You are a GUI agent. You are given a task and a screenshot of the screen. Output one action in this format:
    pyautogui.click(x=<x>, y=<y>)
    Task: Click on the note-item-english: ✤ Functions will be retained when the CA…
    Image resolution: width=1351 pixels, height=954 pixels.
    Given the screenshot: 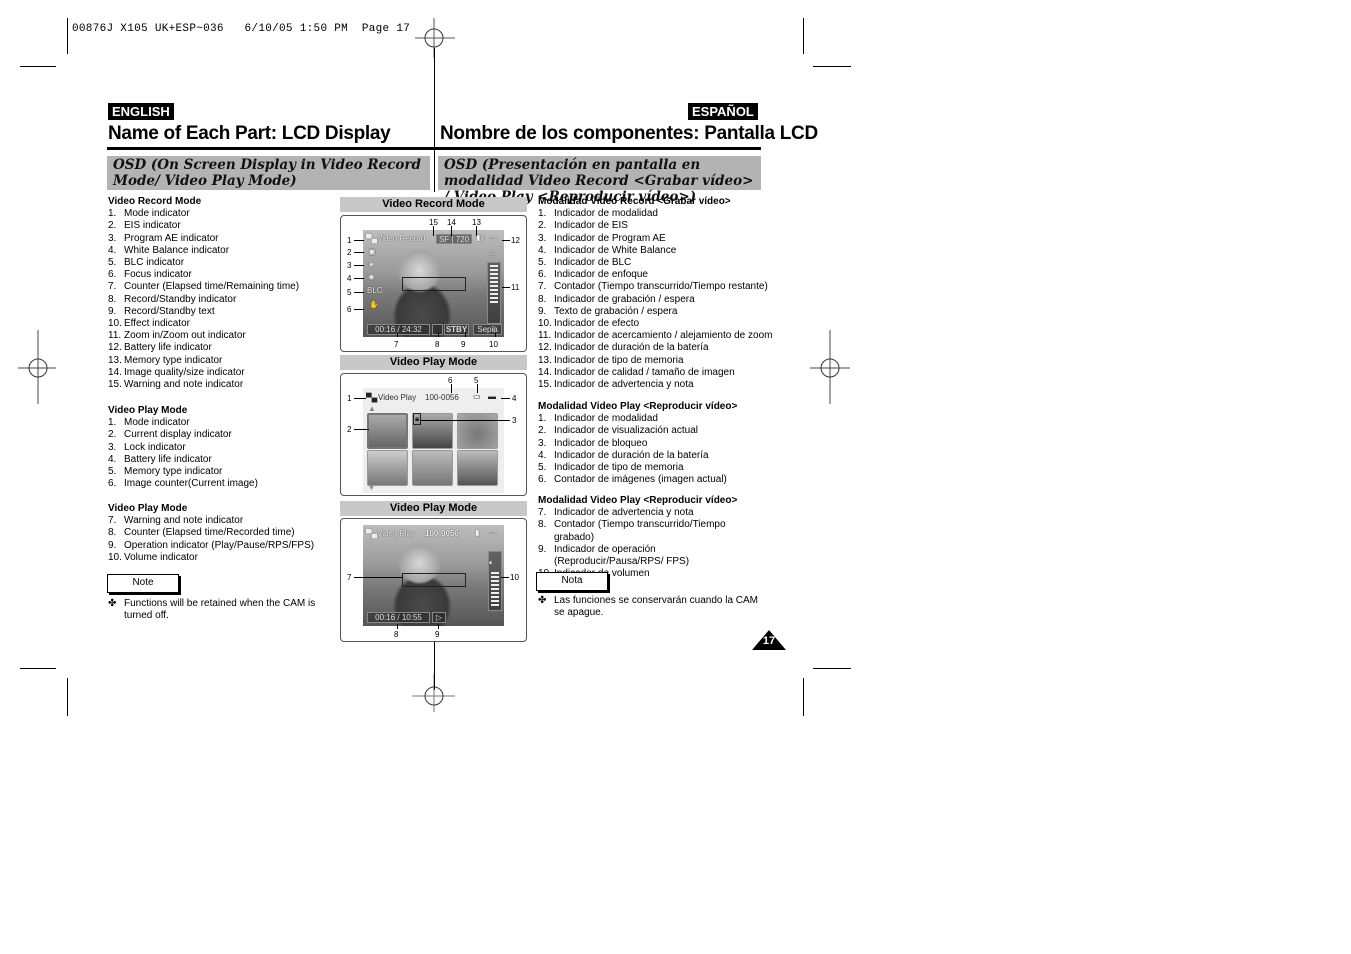 What is the action you would take?
    pyautogui.click(x=213, y=610)
    